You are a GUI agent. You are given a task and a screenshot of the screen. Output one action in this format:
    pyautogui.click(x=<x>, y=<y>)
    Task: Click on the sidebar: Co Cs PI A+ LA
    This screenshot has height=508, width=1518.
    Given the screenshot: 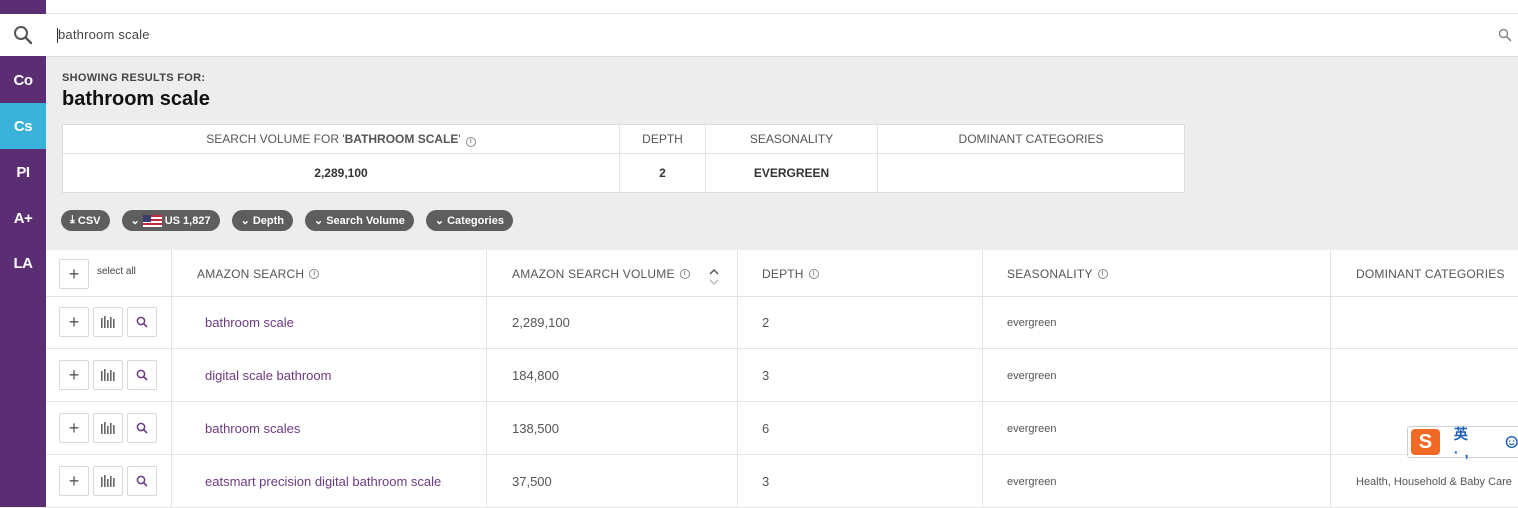 What is the action you would take?
    pyautogui.click(x=23, y=253)
    